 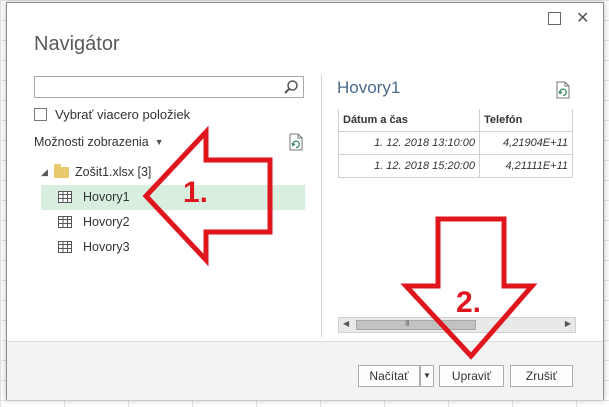 I want to click on annotation-step-1: 1., so click(x=196, y=192).